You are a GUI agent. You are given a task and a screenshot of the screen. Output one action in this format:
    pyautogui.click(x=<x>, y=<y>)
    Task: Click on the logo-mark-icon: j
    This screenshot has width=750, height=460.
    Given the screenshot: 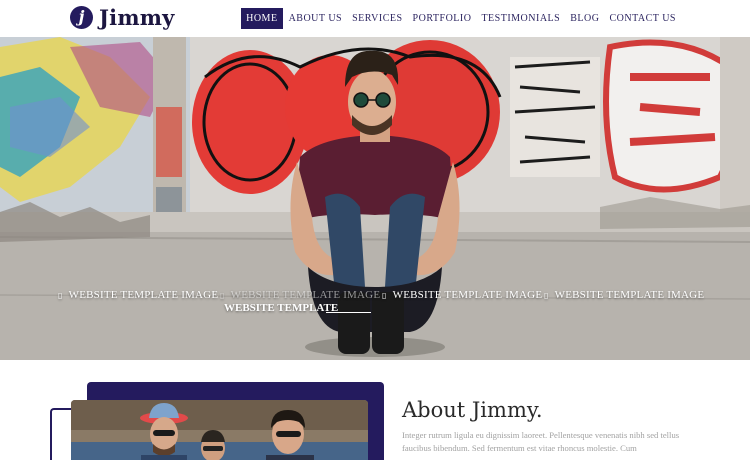 What is the action you would take?
    pyautogui.click(x=81, y=17)
    